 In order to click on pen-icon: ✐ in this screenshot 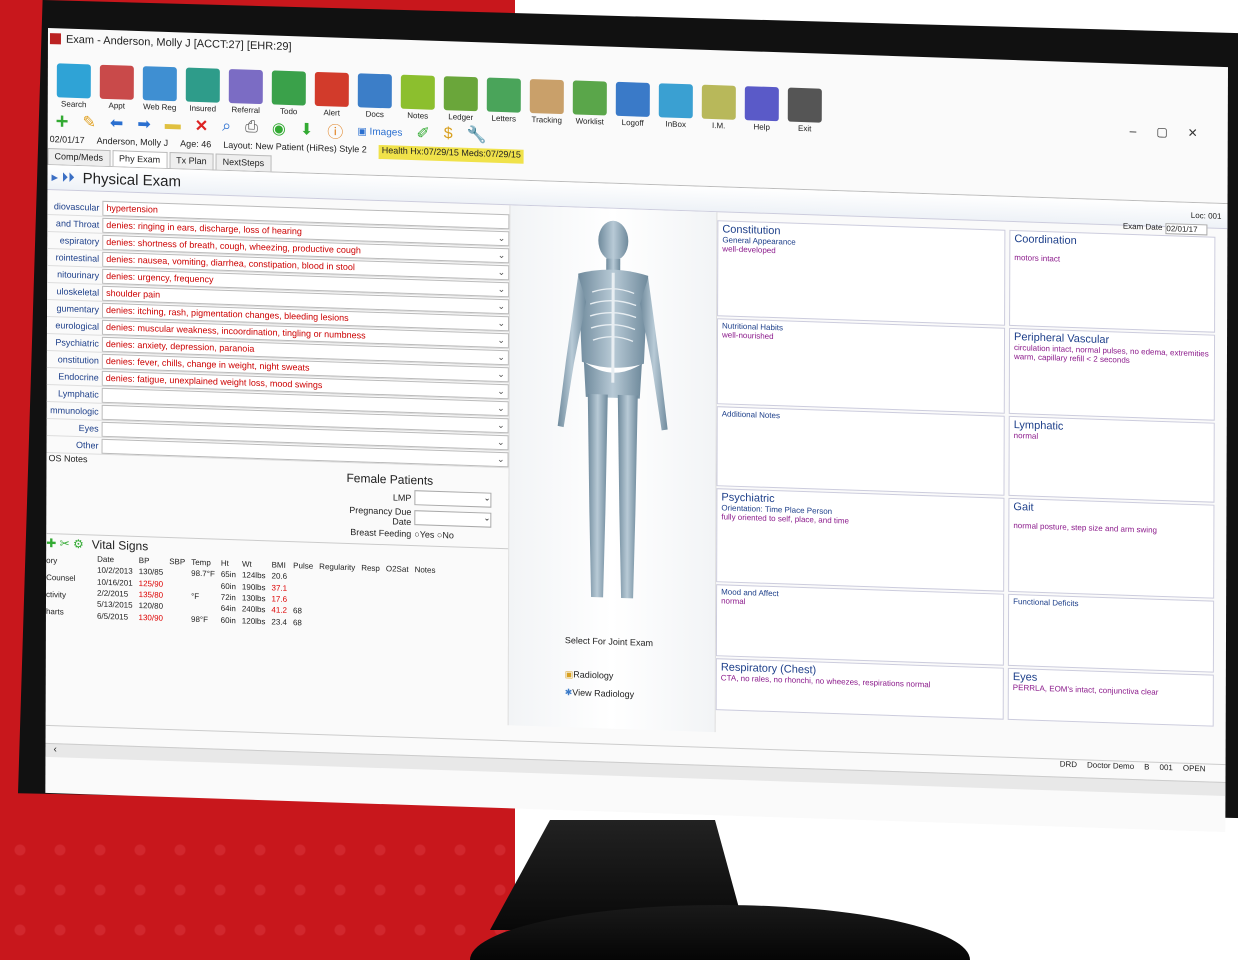, I will do `click(422, 133)`.